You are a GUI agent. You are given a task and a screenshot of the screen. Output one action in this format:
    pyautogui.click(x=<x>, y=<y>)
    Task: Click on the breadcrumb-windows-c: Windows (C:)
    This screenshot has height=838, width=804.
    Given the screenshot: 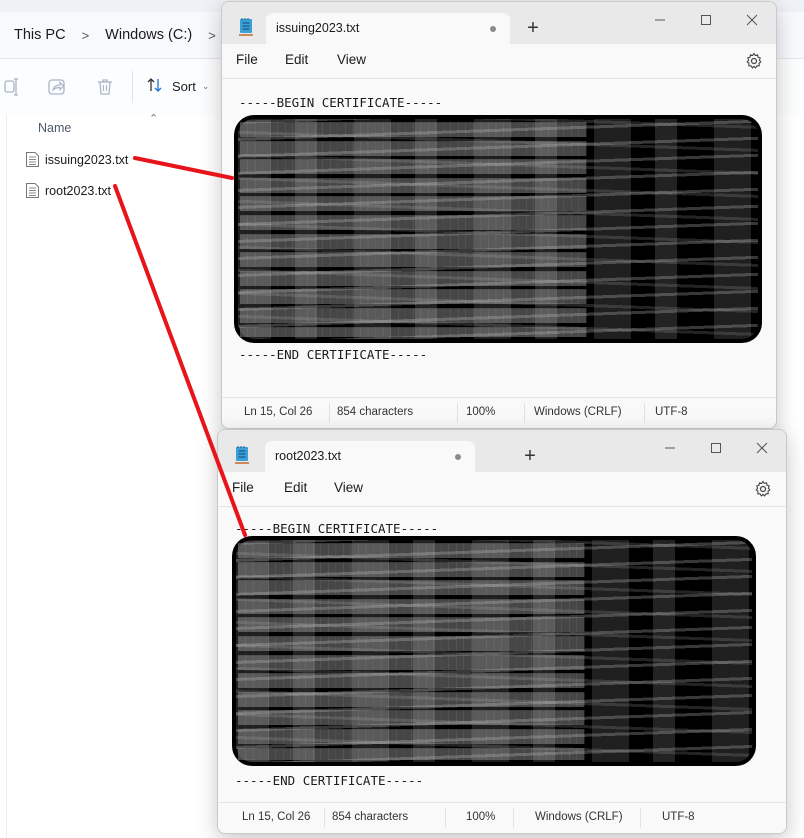 What is the action you would take?
    pyautogui.click(x=148, y=35)
    